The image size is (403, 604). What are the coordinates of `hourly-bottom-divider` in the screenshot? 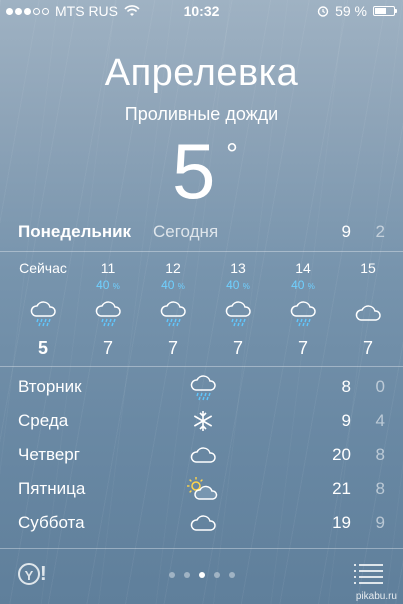 It's located at (201, 366).